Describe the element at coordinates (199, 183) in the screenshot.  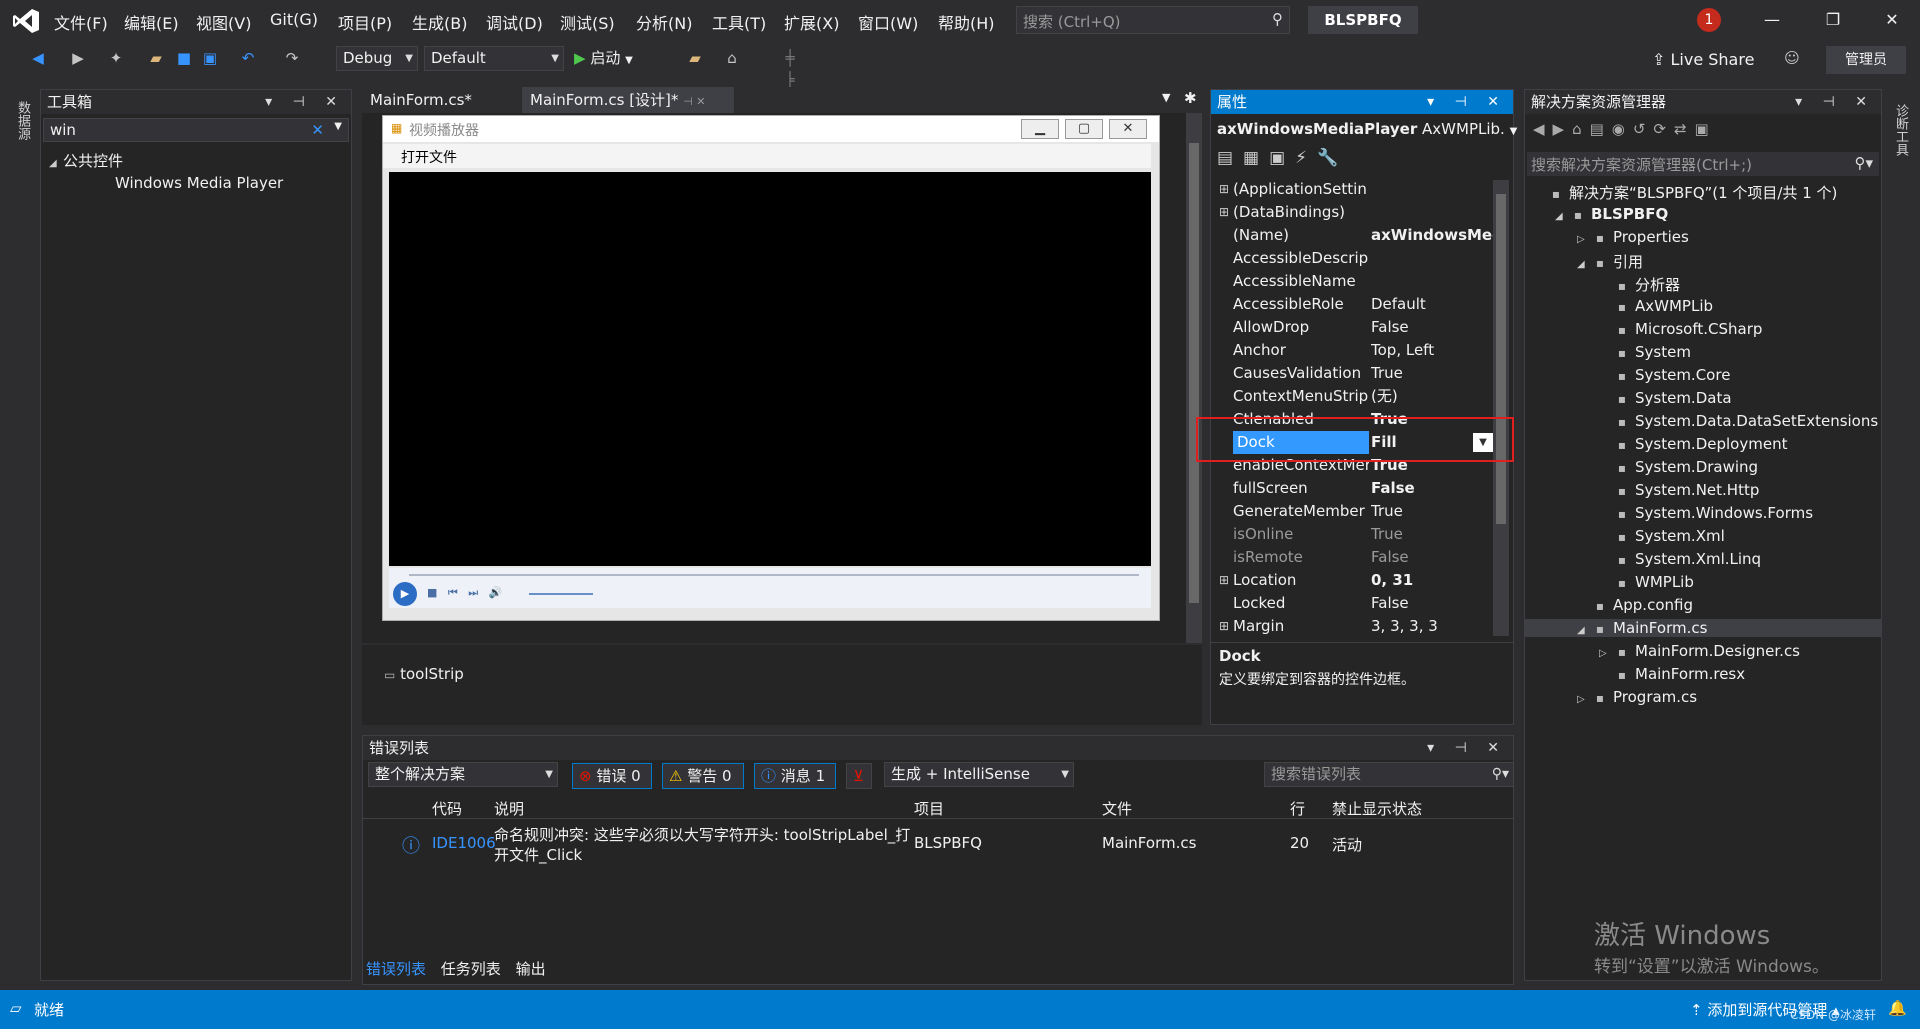
I see `toolbox-item-wmp: Windows Media Player` at that location.